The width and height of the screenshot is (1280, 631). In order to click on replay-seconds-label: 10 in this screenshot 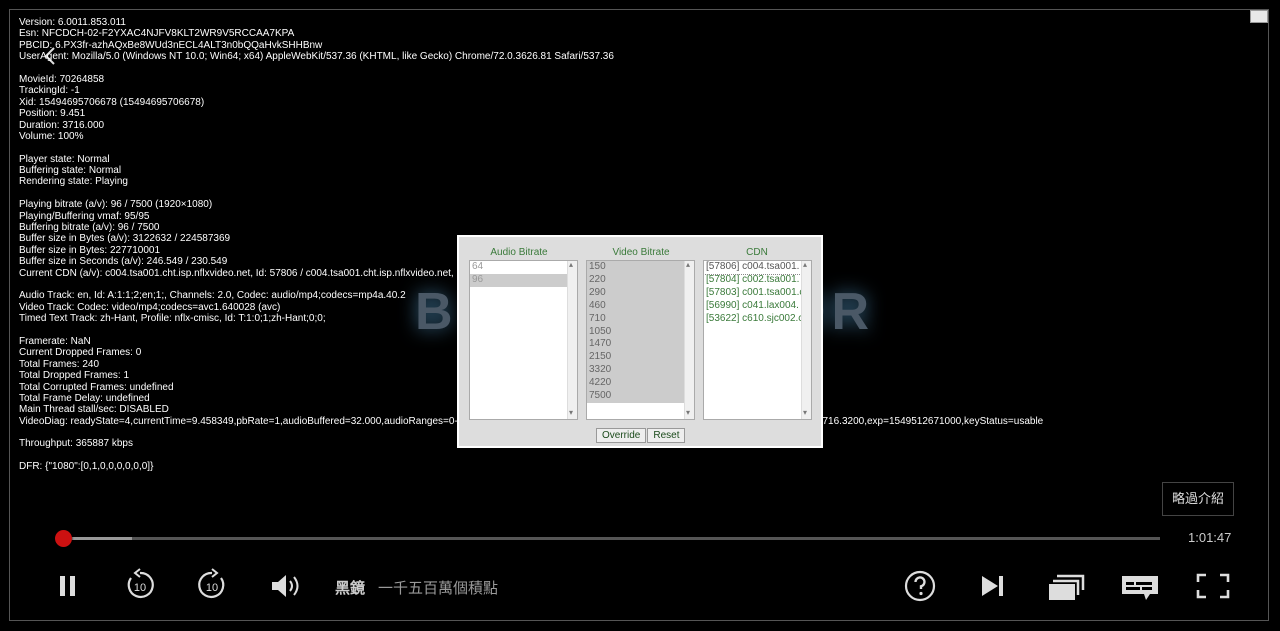, I will do `click(140, 588)`.